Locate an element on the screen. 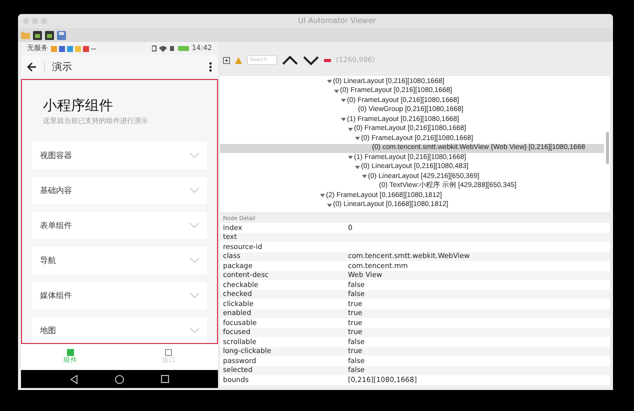 This screenshot has width=634, height=411. component-category-item: 视图容器 is located at coordinates (119, 155).